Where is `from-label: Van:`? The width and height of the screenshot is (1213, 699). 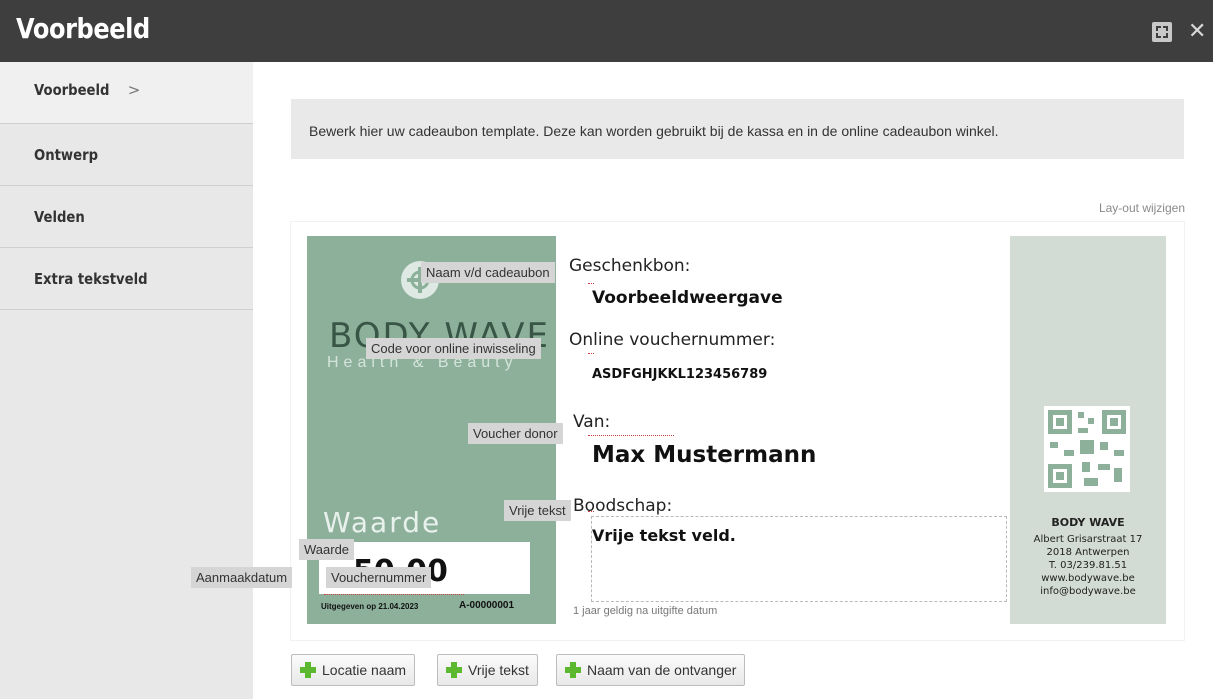 from-label: Van: is located at coordinates (592, 422).